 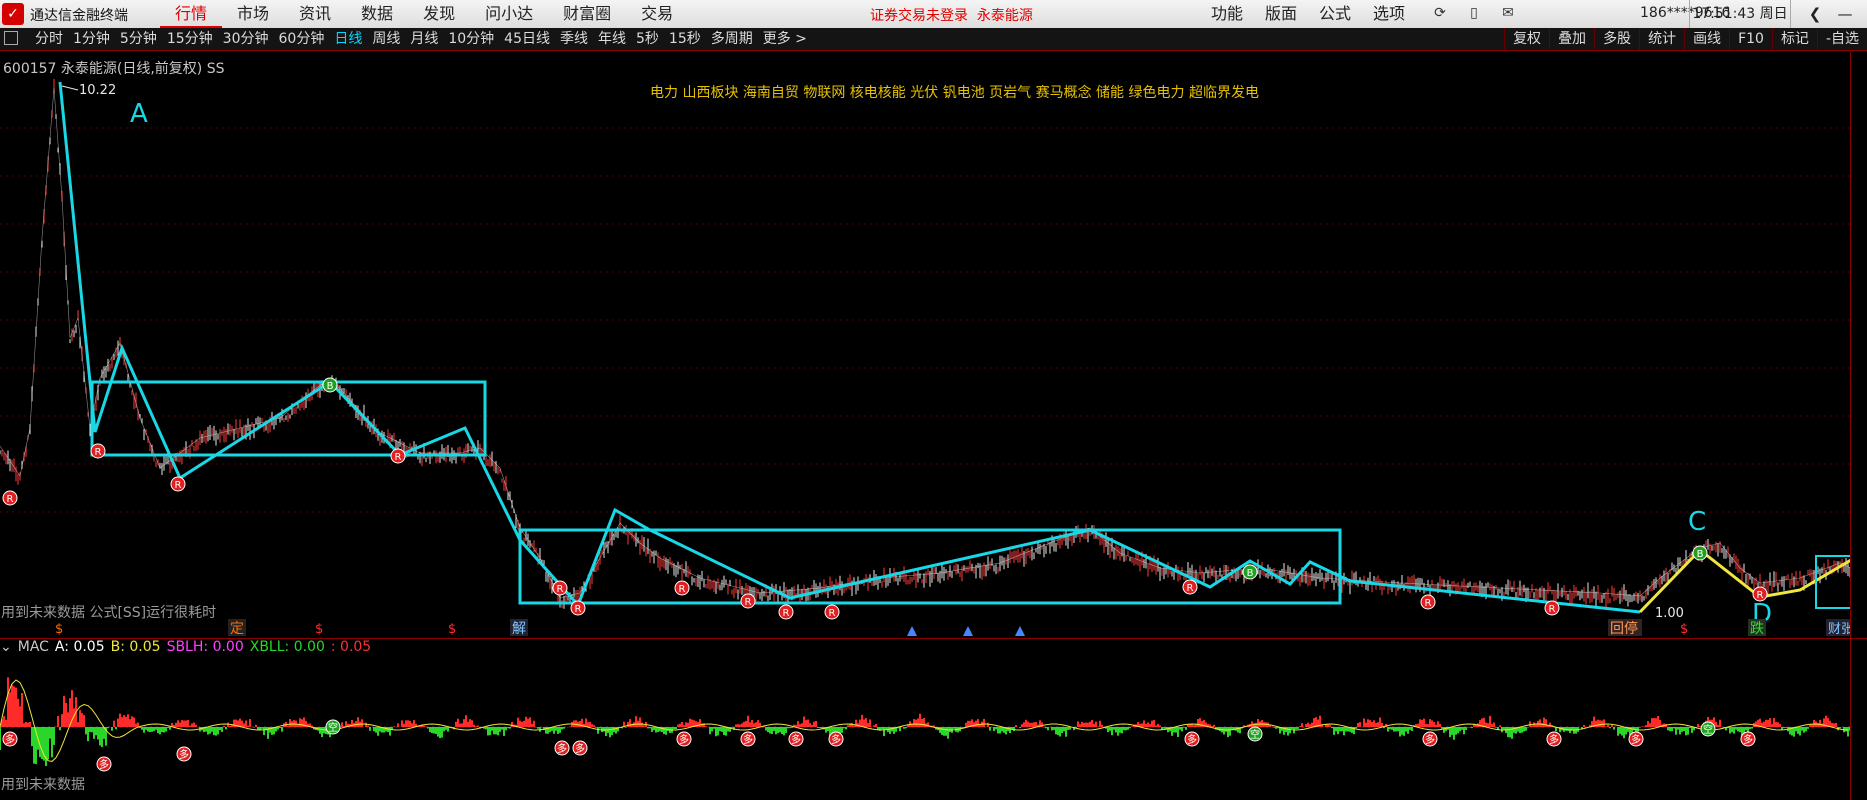 What do you see at coordinates (43, 785) in the screenshot?
I see `indicator-warning: 用到未来数据` at bounding box center [43, 785].